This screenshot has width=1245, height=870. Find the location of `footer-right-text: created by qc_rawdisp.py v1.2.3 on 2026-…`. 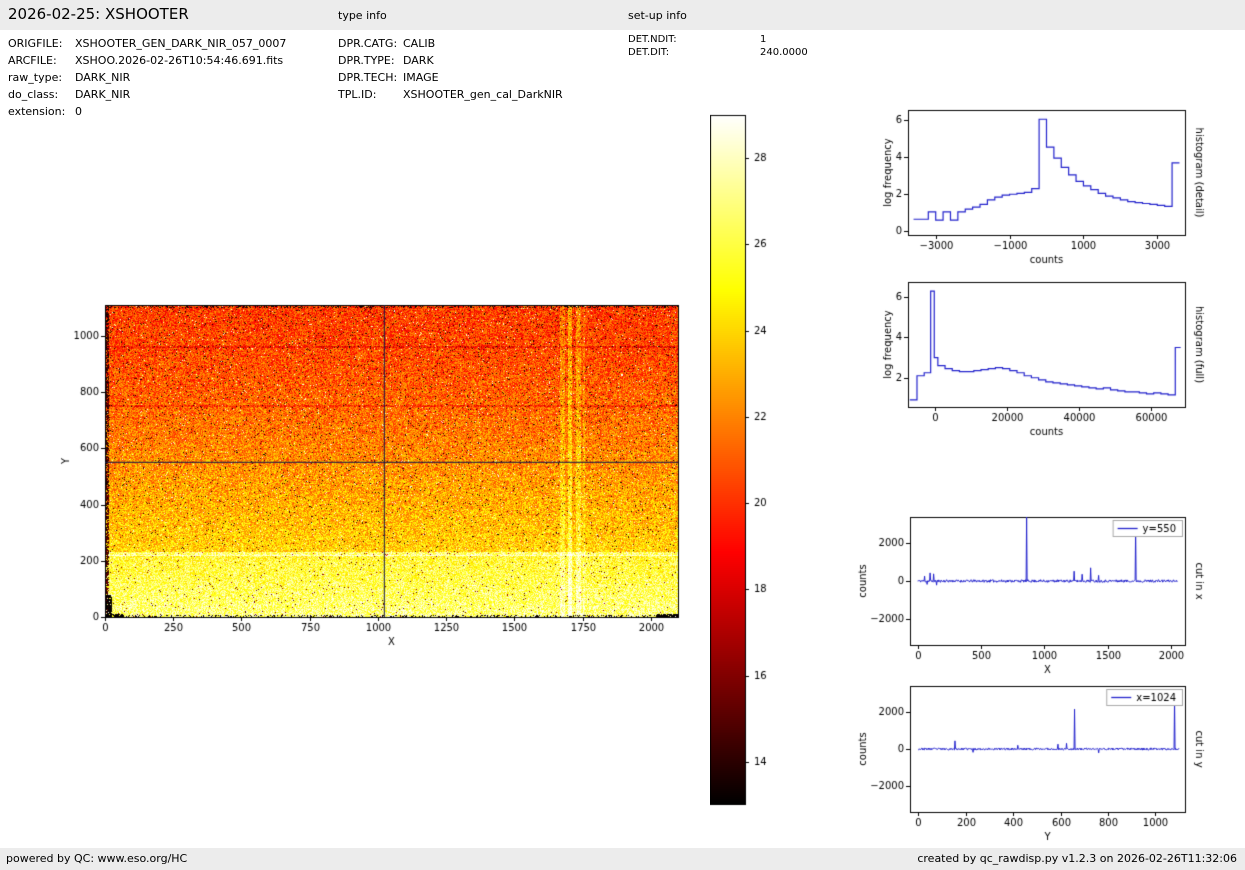

footer-right-text: created by qc_rawdisp.py v1.2.3 on 2026-… is located at coordinates (1077, 858).